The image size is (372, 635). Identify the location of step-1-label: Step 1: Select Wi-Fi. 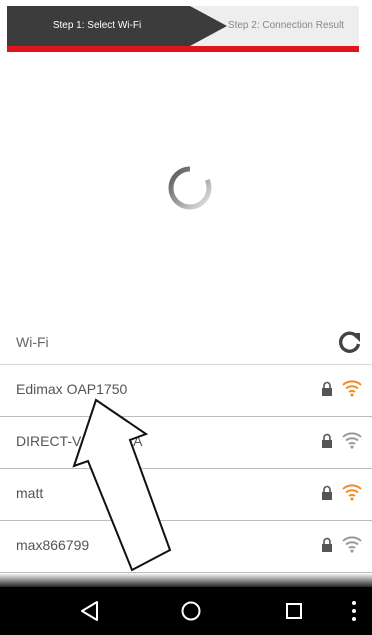
(97, 25).